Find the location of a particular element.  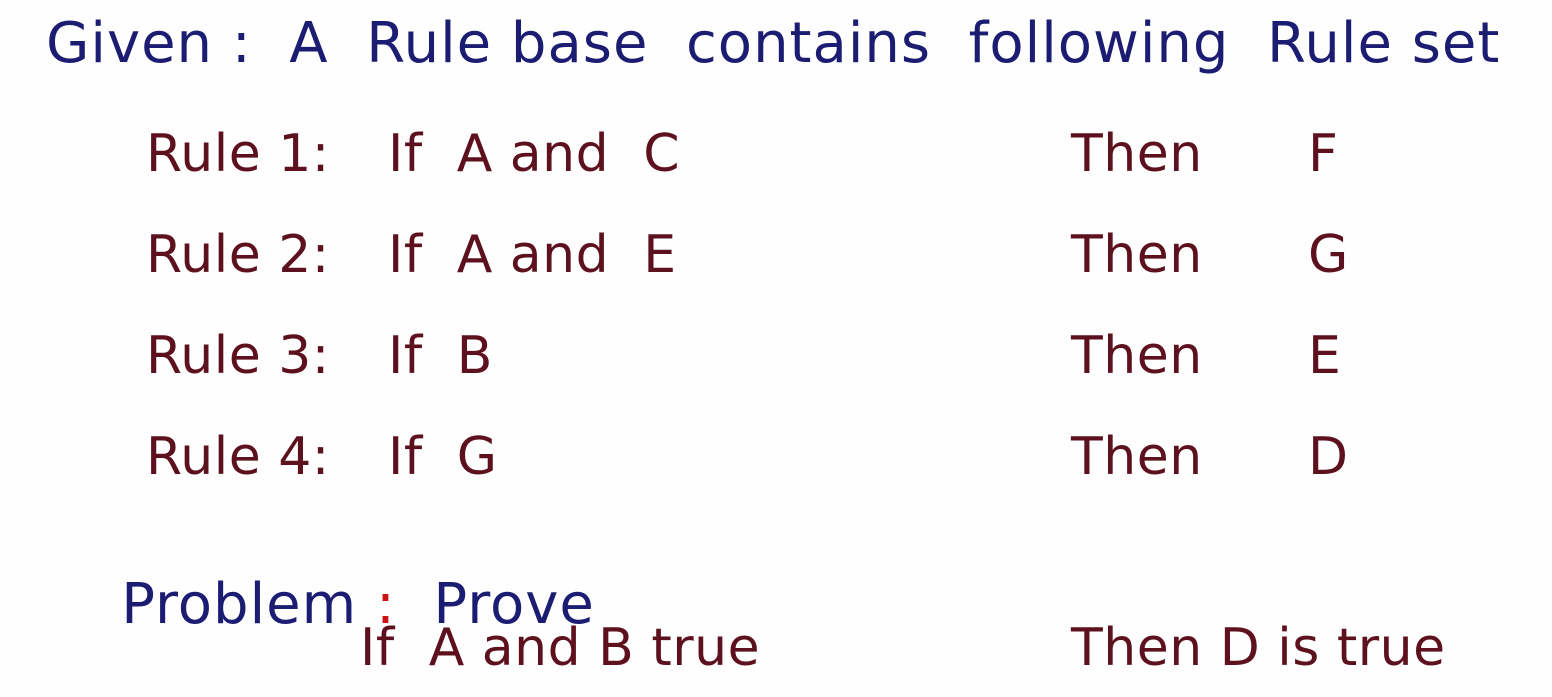

rule-row: Rule 1: If A and C Then F is located at coordinates (776, 166).